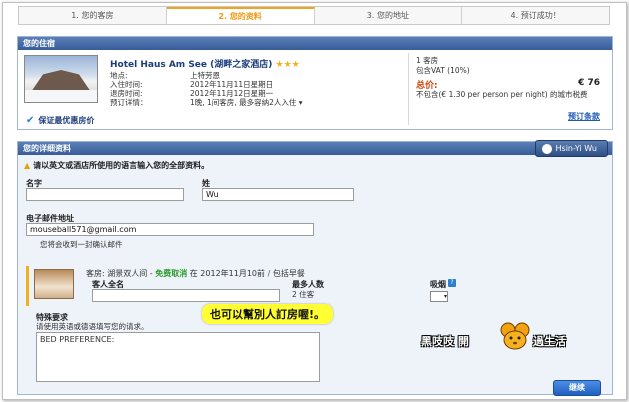 The height and width of the screenshot is (402, 629). I want to click on step-details: 2. 您的资料, so click(240, 15).